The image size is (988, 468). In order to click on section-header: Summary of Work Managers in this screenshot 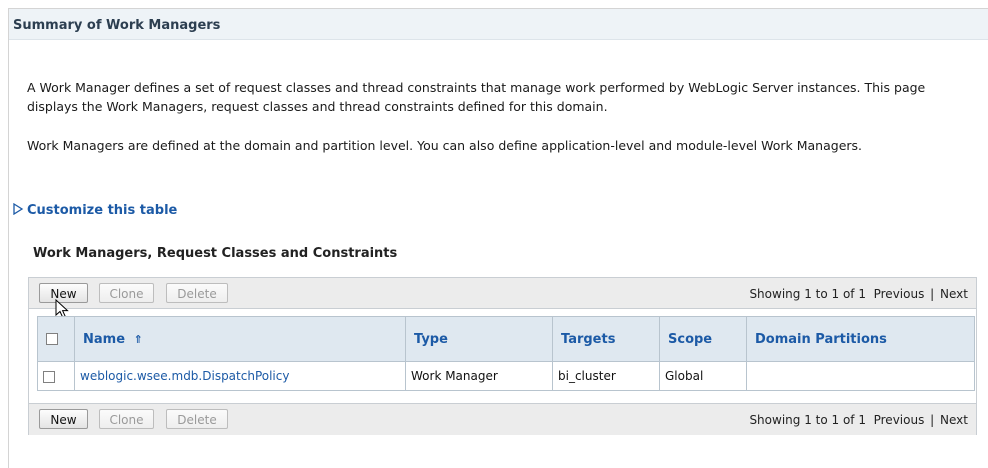, I will do `click(498, 24)`.